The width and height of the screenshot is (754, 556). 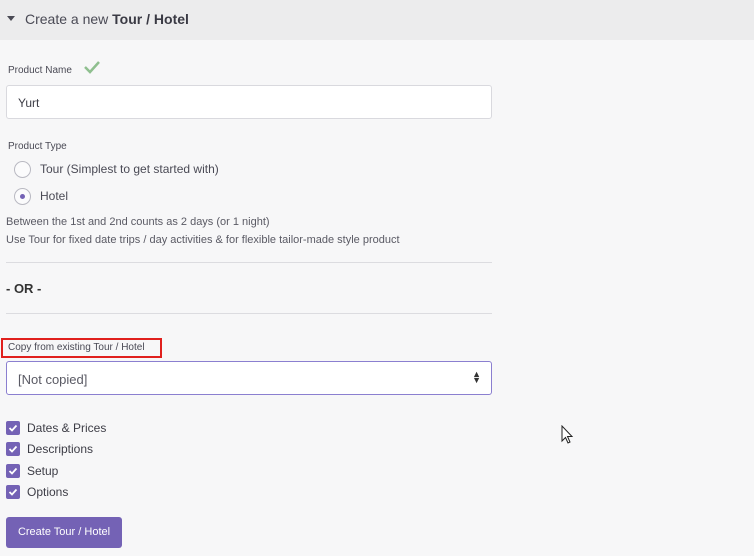 I want to click on checkbox-dates-prices-box, so click(x=13, y=428).